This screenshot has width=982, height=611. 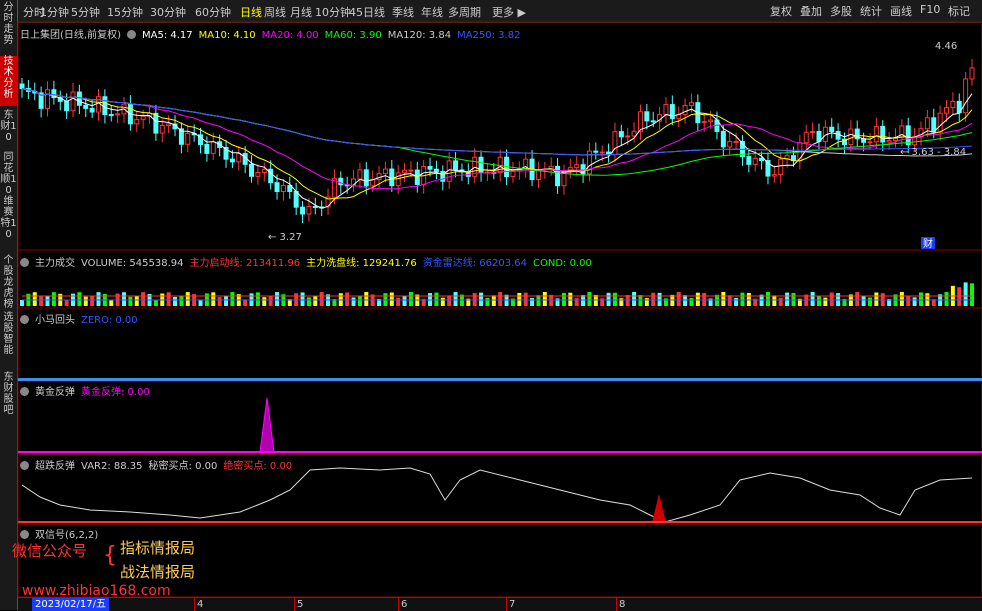 What do you see at coordinates (251, 12) in the screenshot?
I see `period-tab-6: 日线` at bounding box center [251, 12].